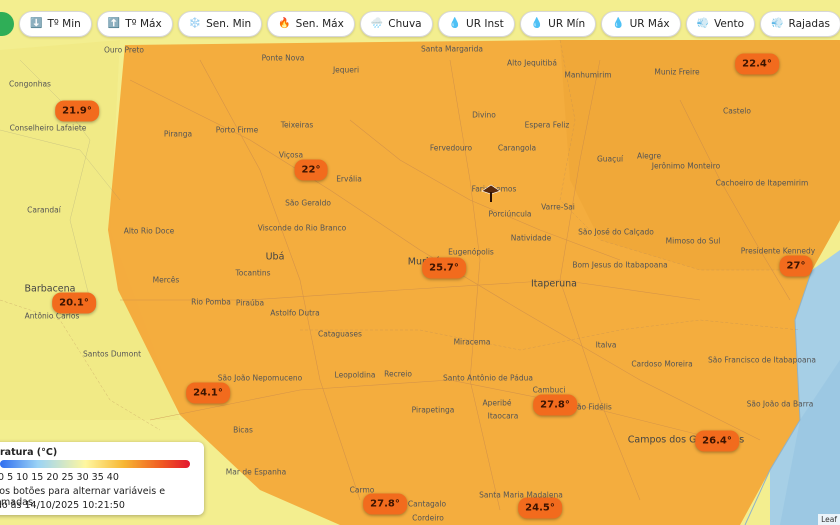 Image resolution: width=840 pixels, height=525 pixels. Describe the element at coordinates (143, 24) in the screenshot. I see `temp-max-label: Tº Máx` at that location.